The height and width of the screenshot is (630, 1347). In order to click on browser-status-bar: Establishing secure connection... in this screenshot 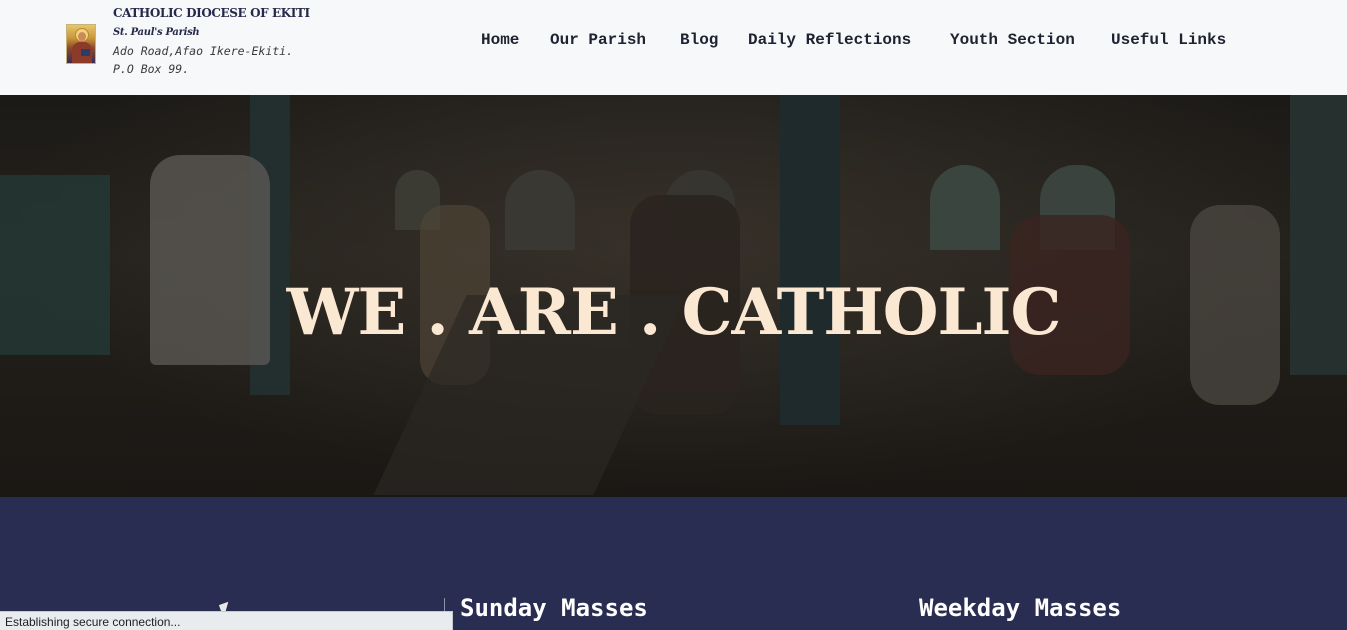, I will do `click(226, 620)`.